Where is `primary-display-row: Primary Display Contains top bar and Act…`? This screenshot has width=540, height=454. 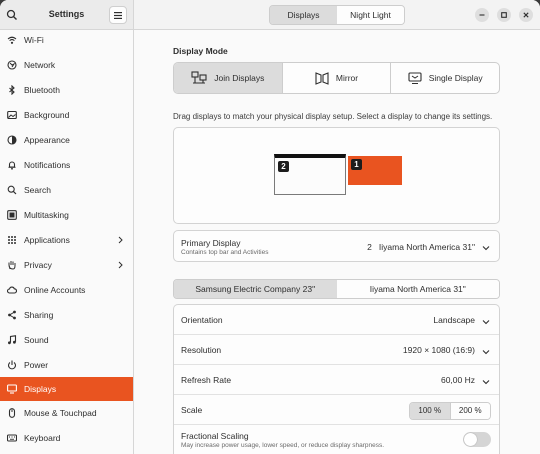
primary-display-row: Primary Display Contains top bar and Act… is located at coordinates (336, 246).